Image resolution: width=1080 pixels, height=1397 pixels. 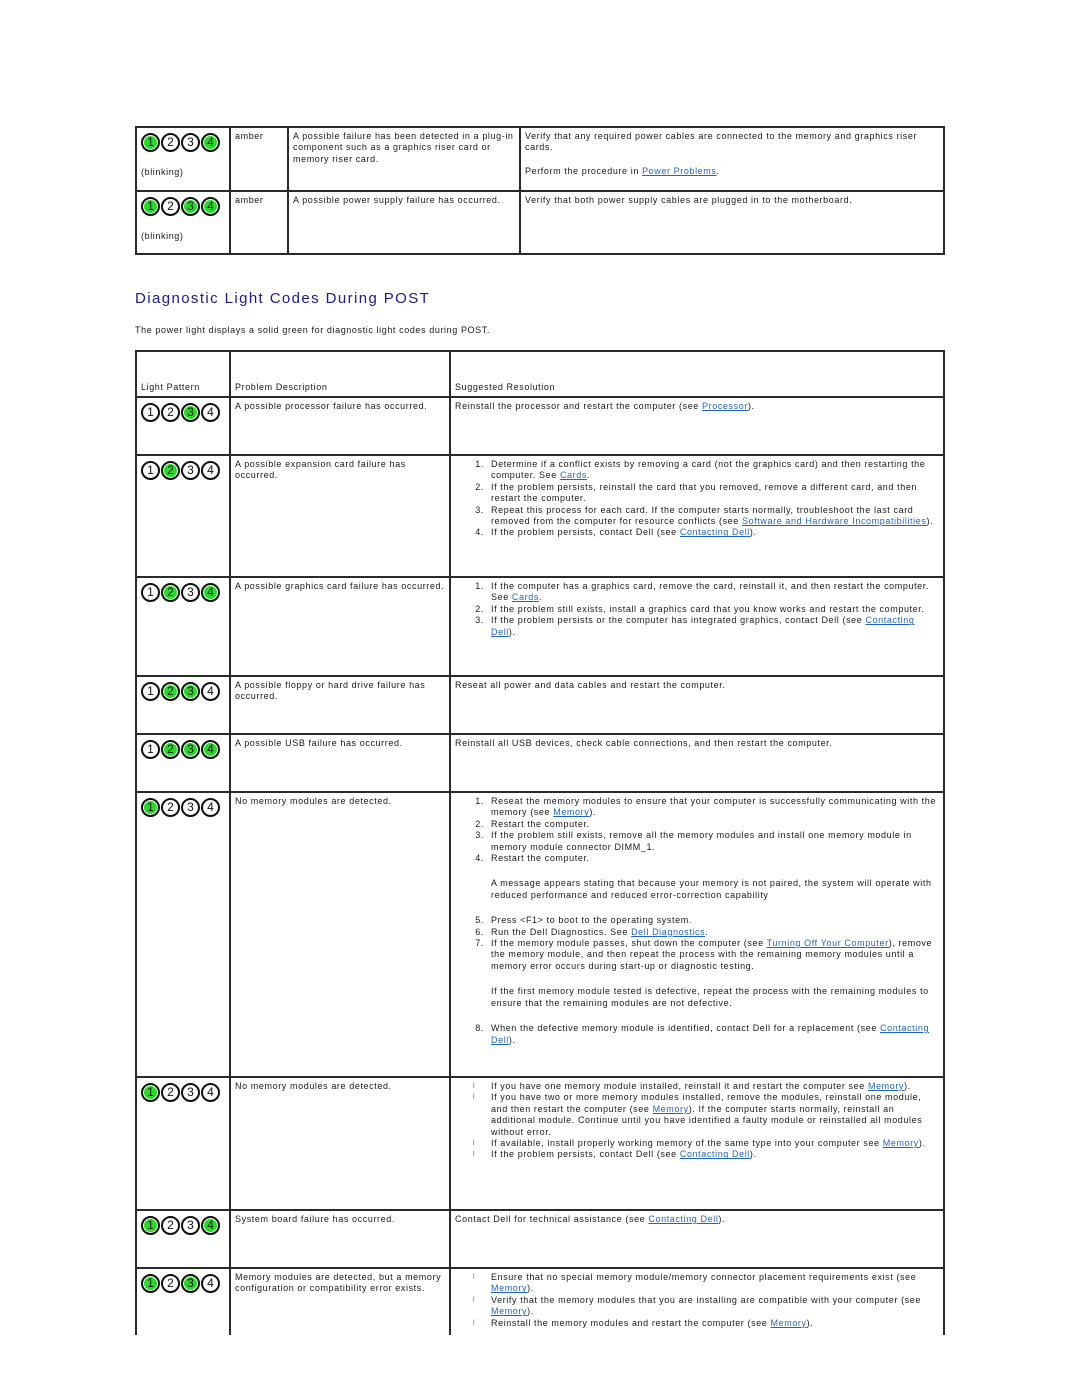 I want to click on resolution-text: Restart the computer., so click(x=540, y=858).